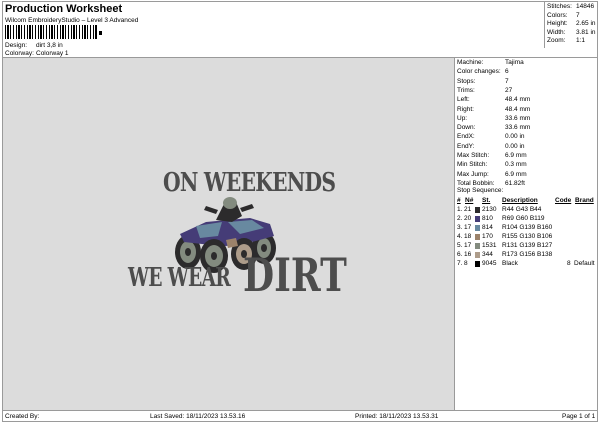 This screenshot has height=424, width=600. Describe the element at coordinates (179, 278) in the screenshot. I see `art-line-we-wear: WE WEAR` at that location.